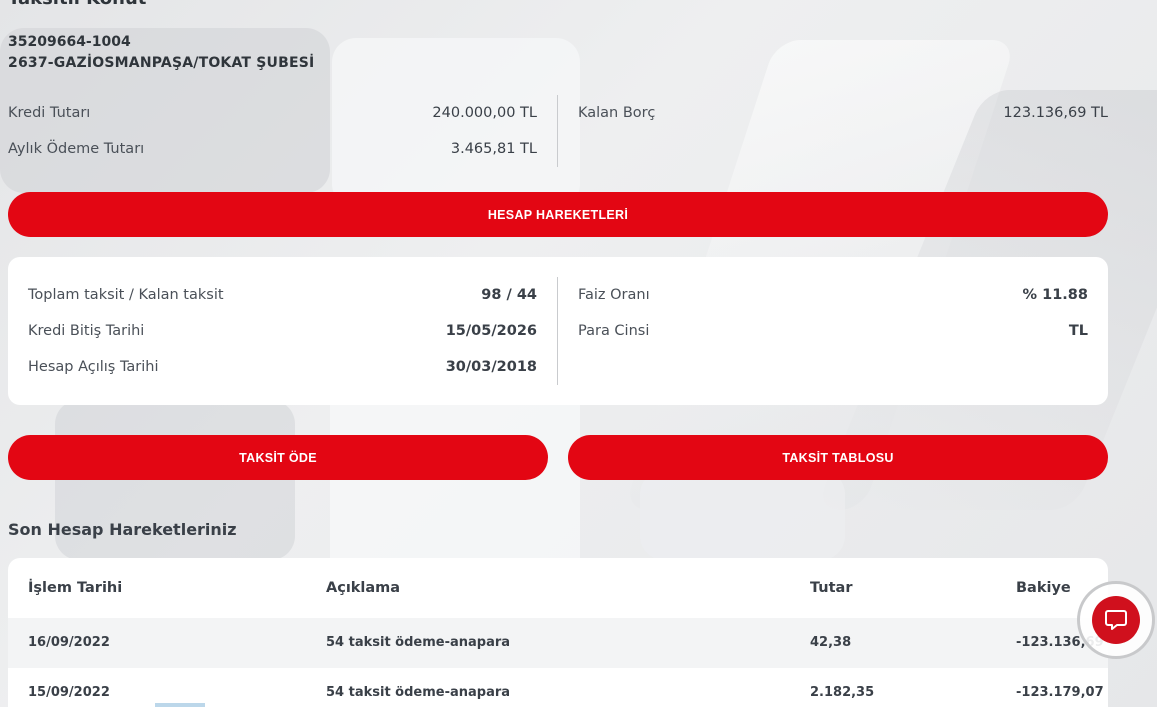 This screenshot has height=707, width=1157. Describe the element at coordinates (491, 367) in the screenshot. I see `open-date-value: 30/03/2018` at that location.